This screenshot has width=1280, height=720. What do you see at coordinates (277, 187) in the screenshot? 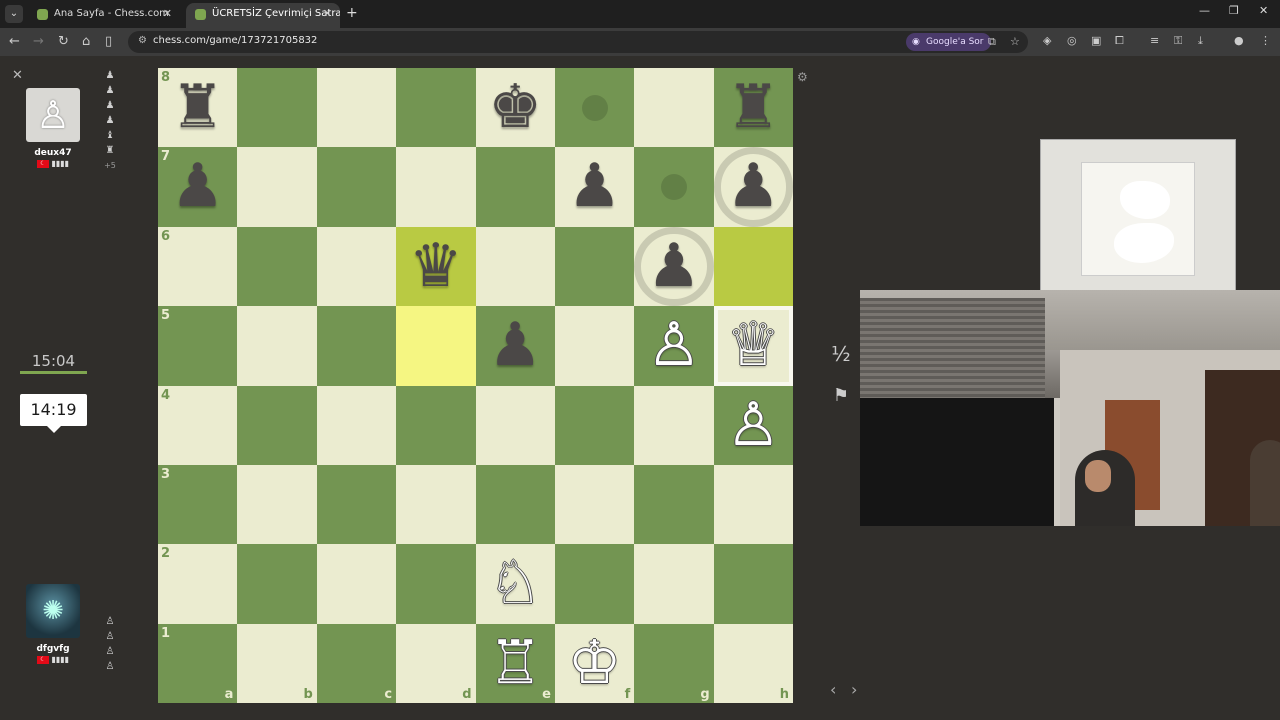
I see `square-b7` at bounding box center [277, 187].